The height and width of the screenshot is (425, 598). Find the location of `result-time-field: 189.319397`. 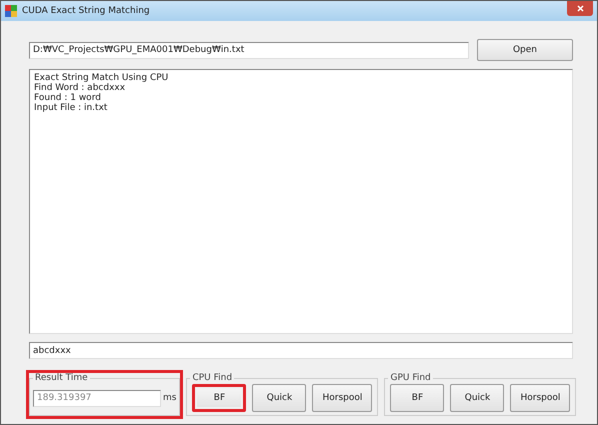

result-time-field: 189.319397 is located at coordinates (97, 398).